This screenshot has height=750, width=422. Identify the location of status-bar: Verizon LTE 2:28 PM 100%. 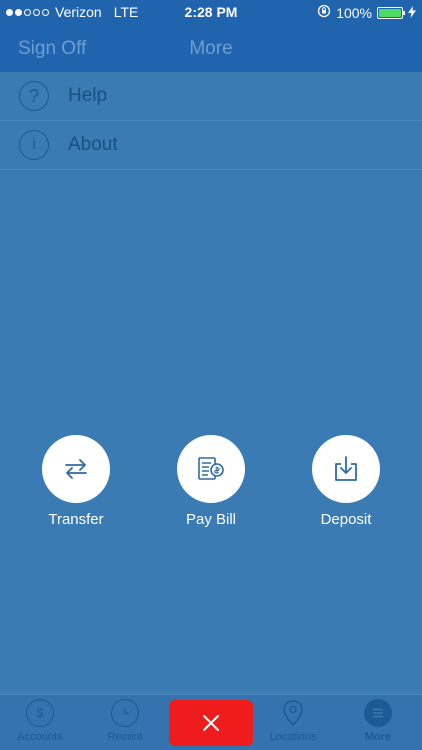
(211, 12).